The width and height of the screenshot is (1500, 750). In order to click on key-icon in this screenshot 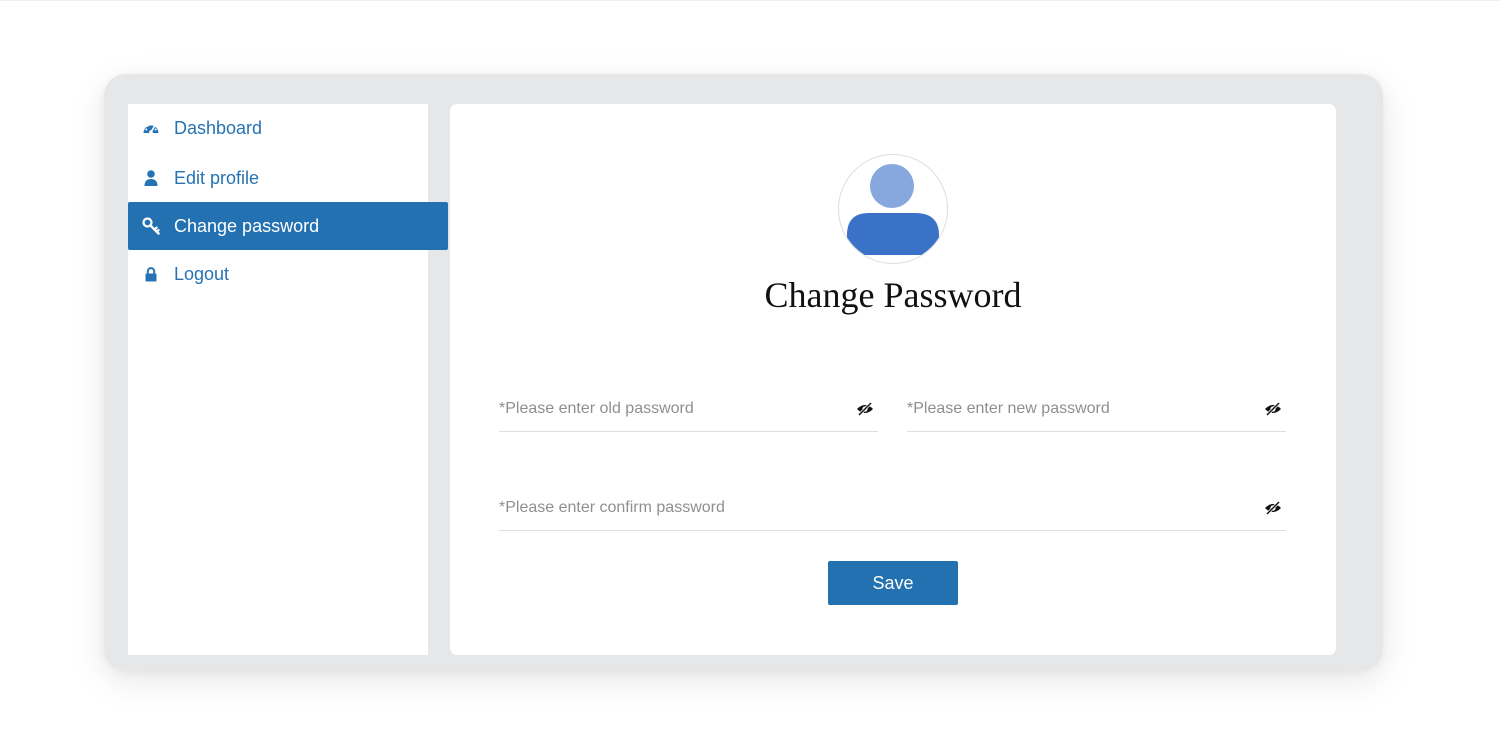, I will do `click(151, 226)`.